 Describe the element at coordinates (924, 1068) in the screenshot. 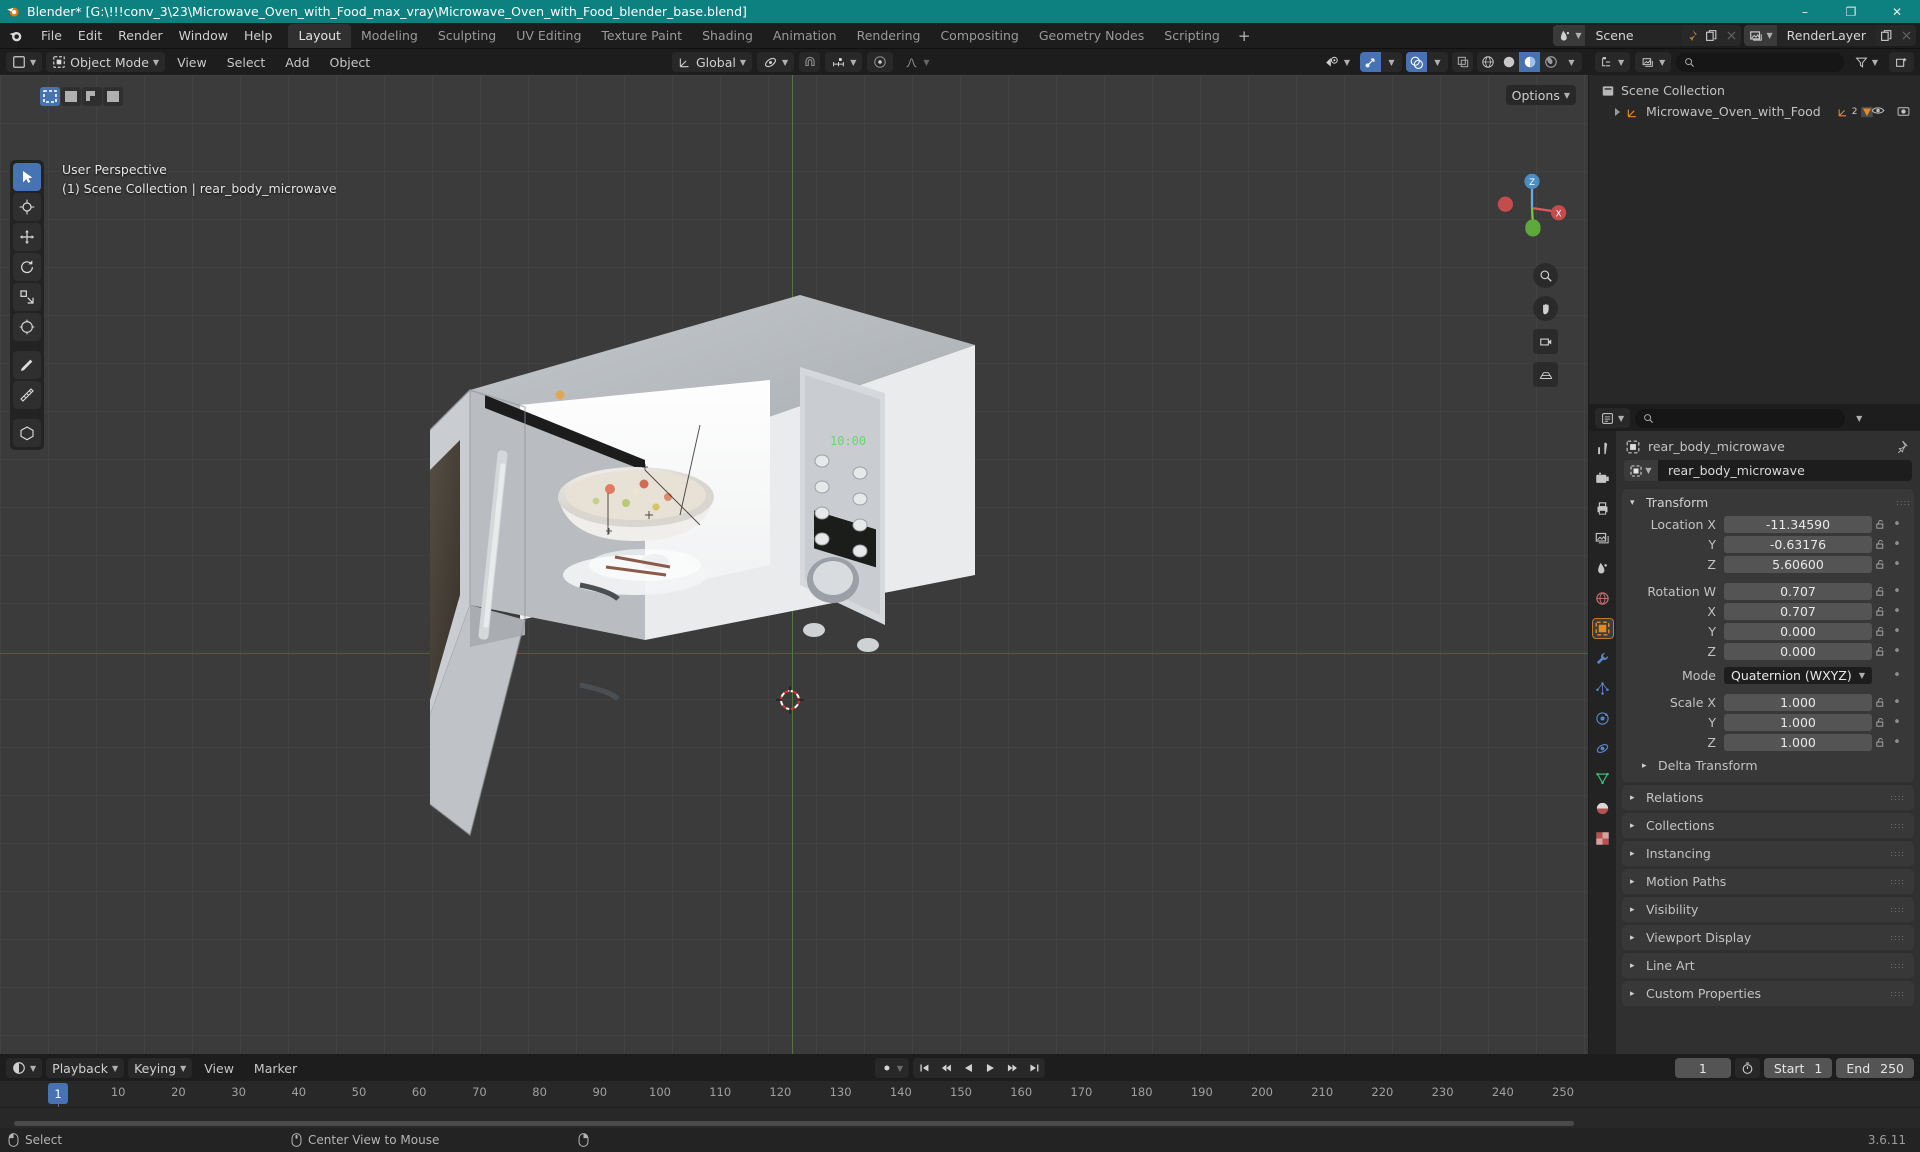

I see `jump-to-start-button` at that location.